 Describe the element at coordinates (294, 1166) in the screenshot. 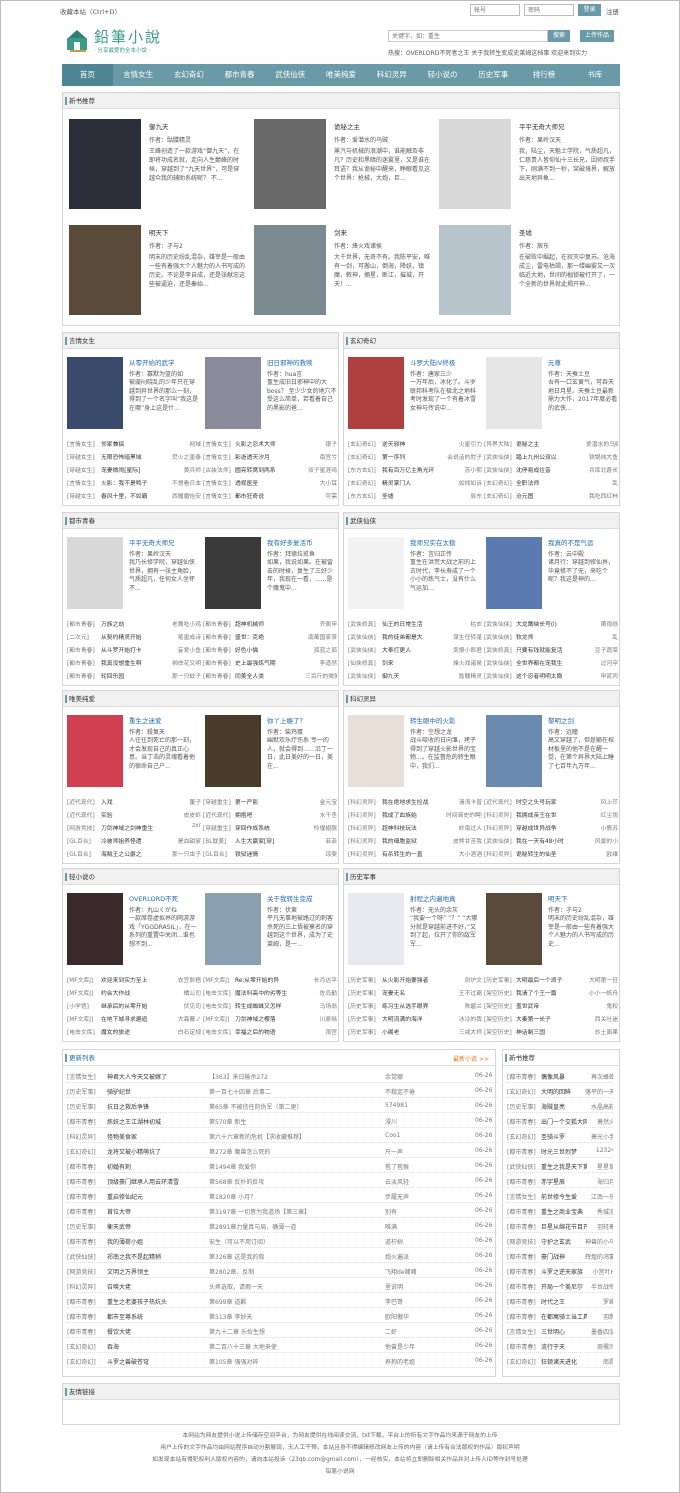

I see `chapter-link: 第1494章 我爱你` at that location.